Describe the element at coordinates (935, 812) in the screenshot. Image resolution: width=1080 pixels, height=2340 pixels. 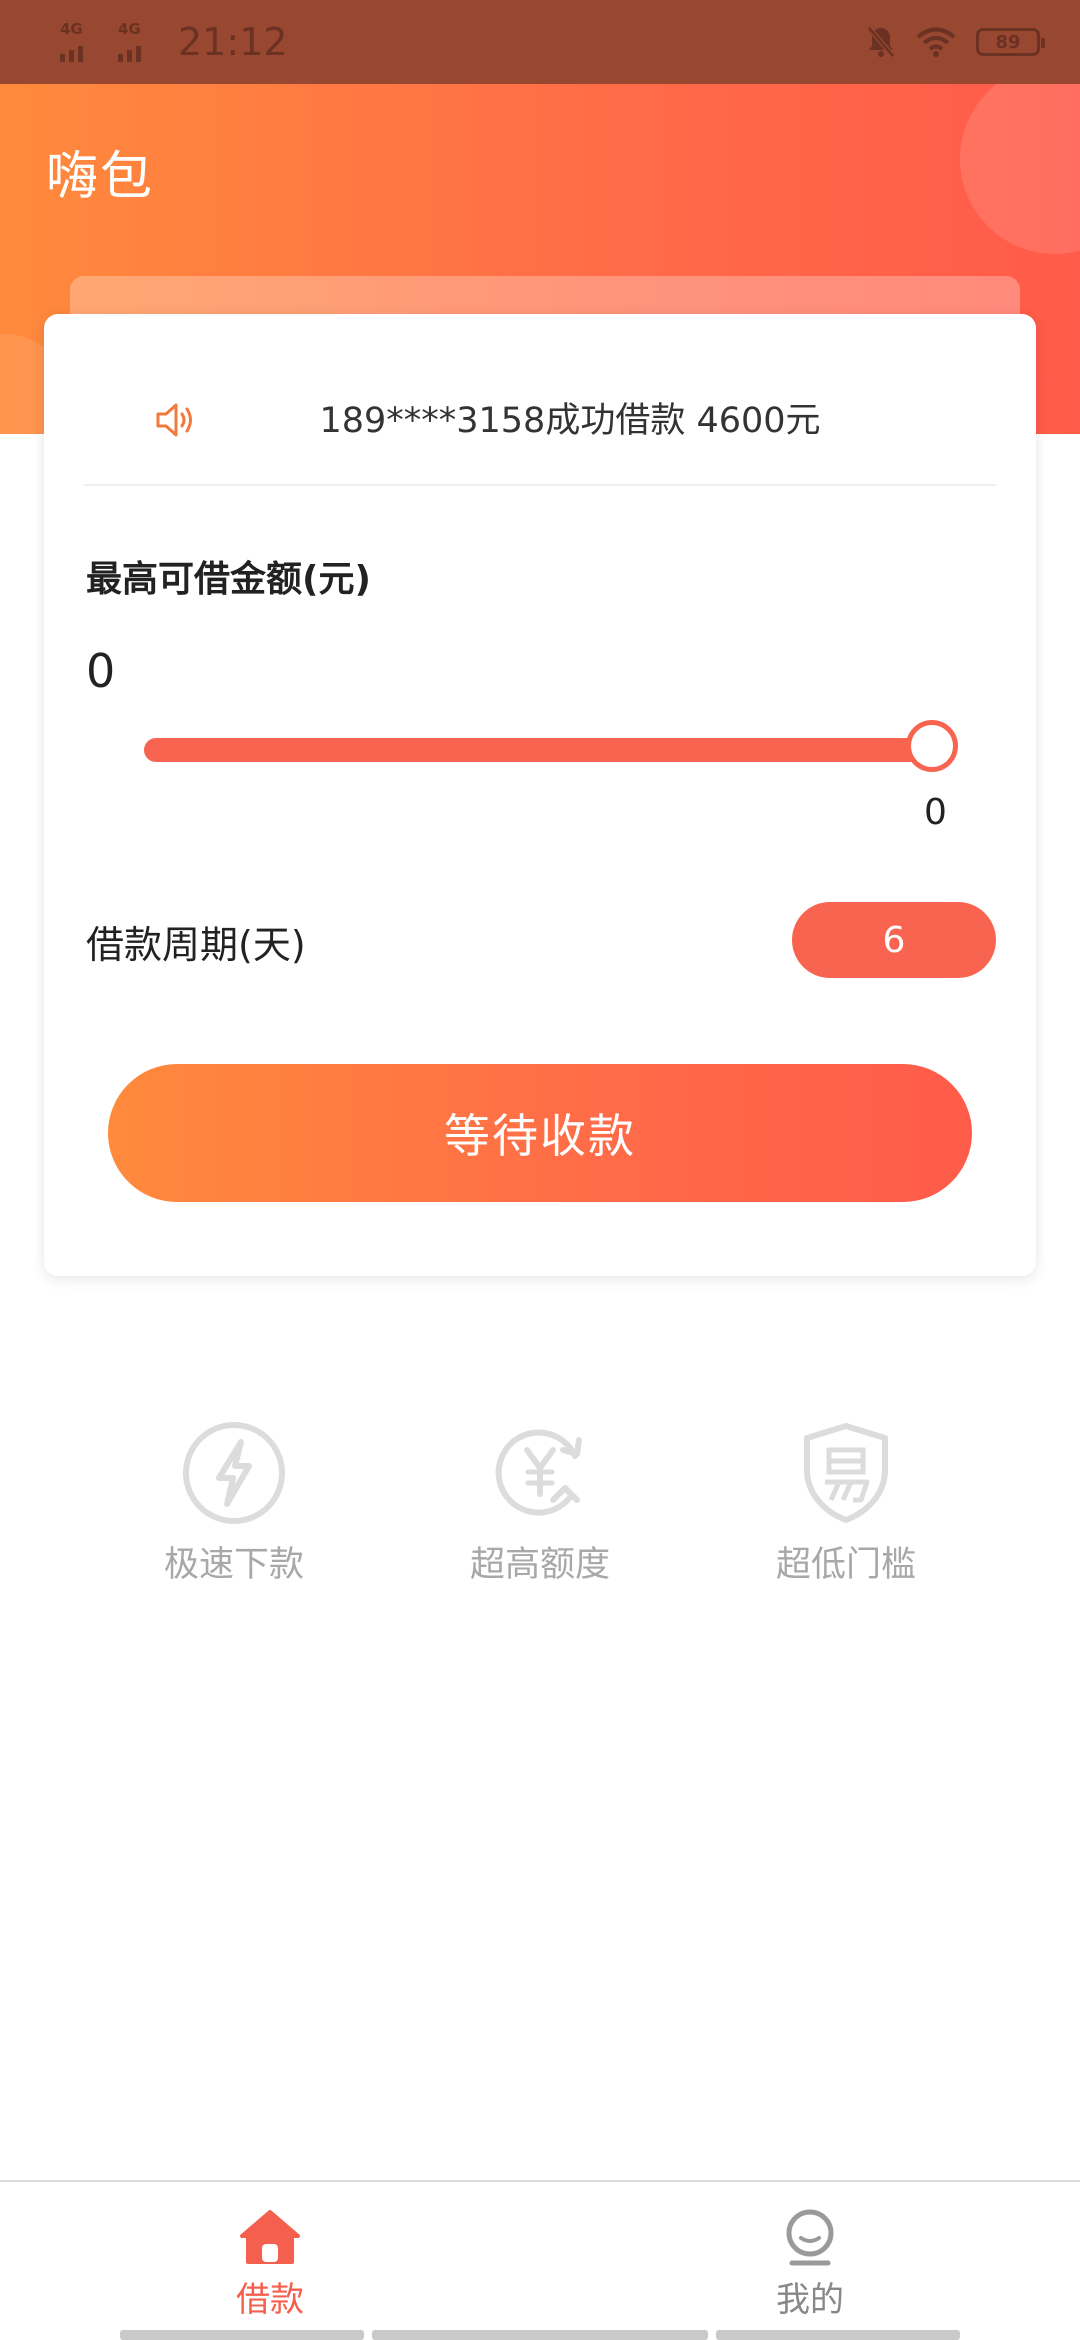
I see `amount-max-value: 0` at that location.